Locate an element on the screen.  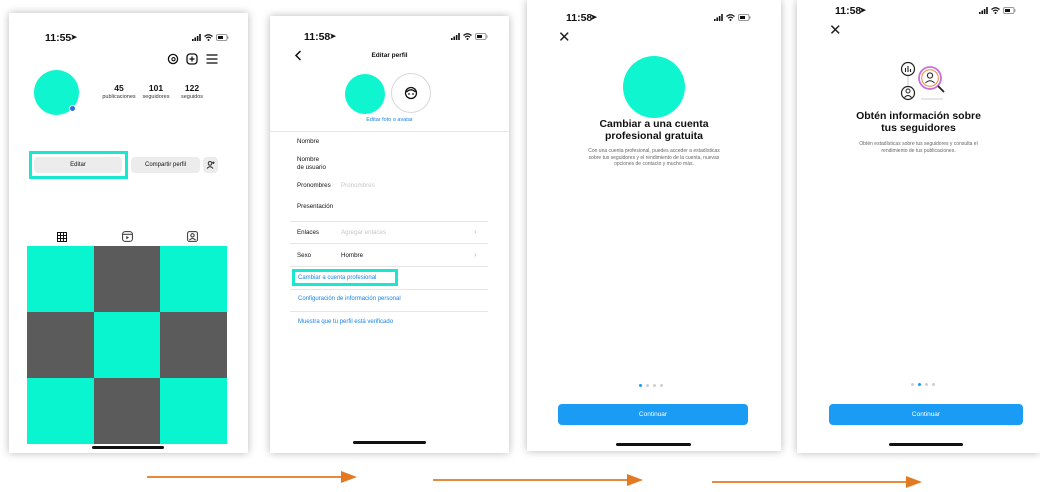
avatar-option is located at coordinates (411, 93).